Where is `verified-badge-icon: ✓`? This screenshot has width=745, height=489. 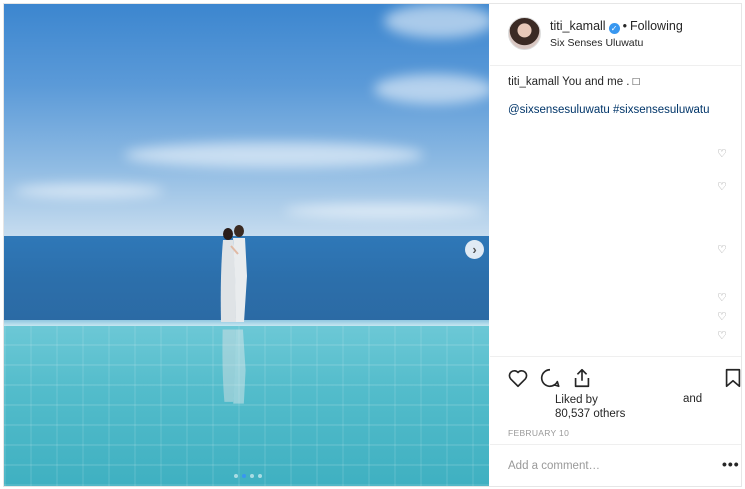
verified-badge-icon: ✓ is located at coordinates (614, 28).